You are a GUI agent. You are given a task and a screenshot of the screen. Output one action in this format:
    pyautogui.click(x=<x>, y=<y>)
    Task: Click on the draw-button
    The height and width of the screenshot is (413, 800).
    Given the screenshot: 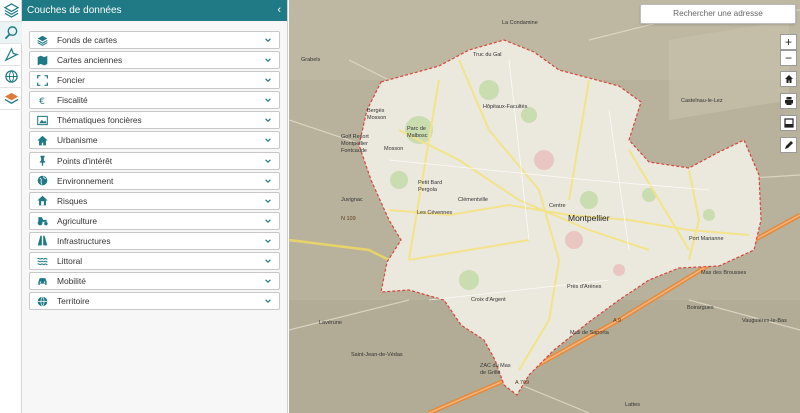 What is the action you would take?
    pyautogui.click(x=788, y=145)
    